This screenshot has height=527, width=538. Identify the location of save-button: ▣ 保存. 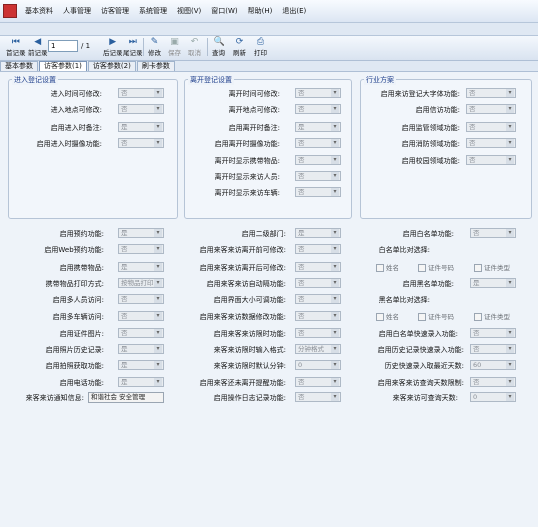
(174, 47).